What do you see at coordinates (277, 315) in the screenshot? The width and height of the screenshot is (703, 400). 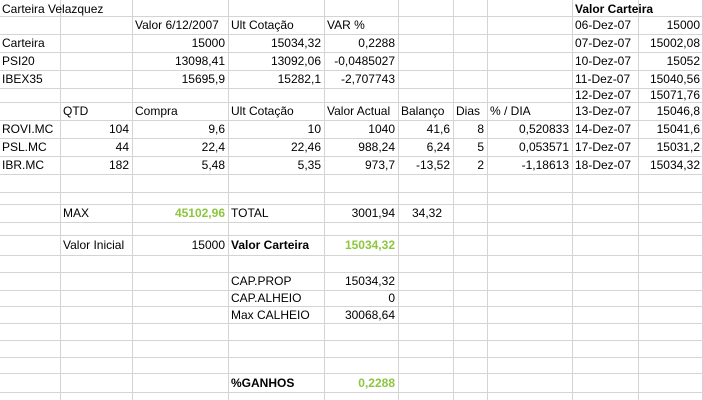 I see `max-calheio-label: Max CALHEIO` at bounding box center [277, 315].